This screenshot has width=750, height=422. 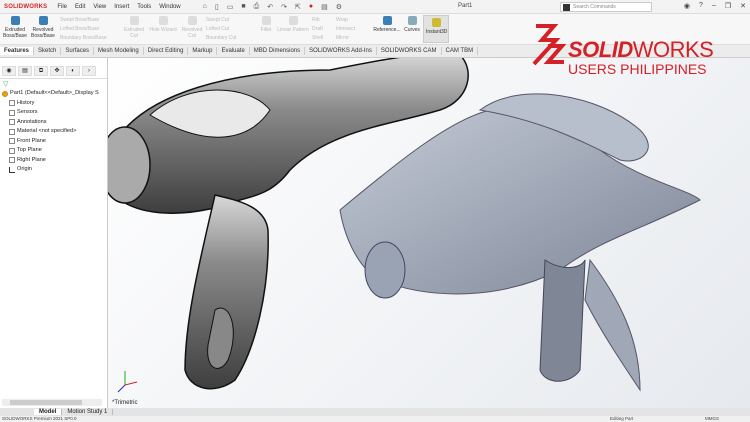 I want to click on tree-root-part: Part1 (Default<<Default>_Display S, so click(x=53, y=94).